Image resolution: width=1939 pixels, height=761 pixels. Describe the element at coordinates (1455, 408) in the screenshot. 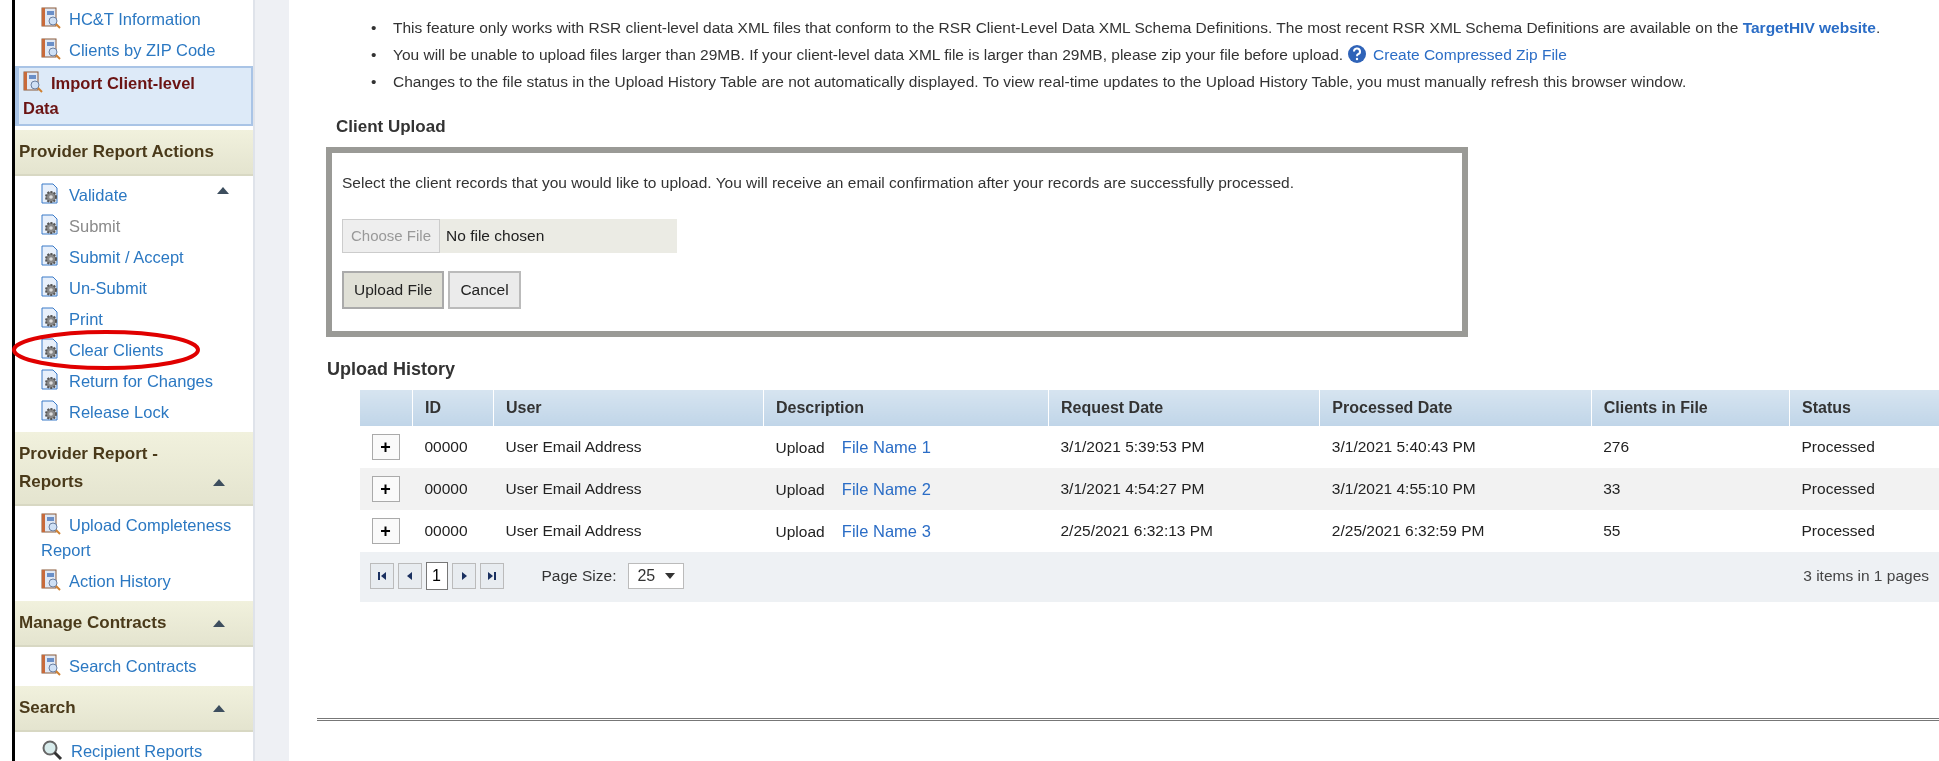

I see `column-header: Processed Date` at that location.